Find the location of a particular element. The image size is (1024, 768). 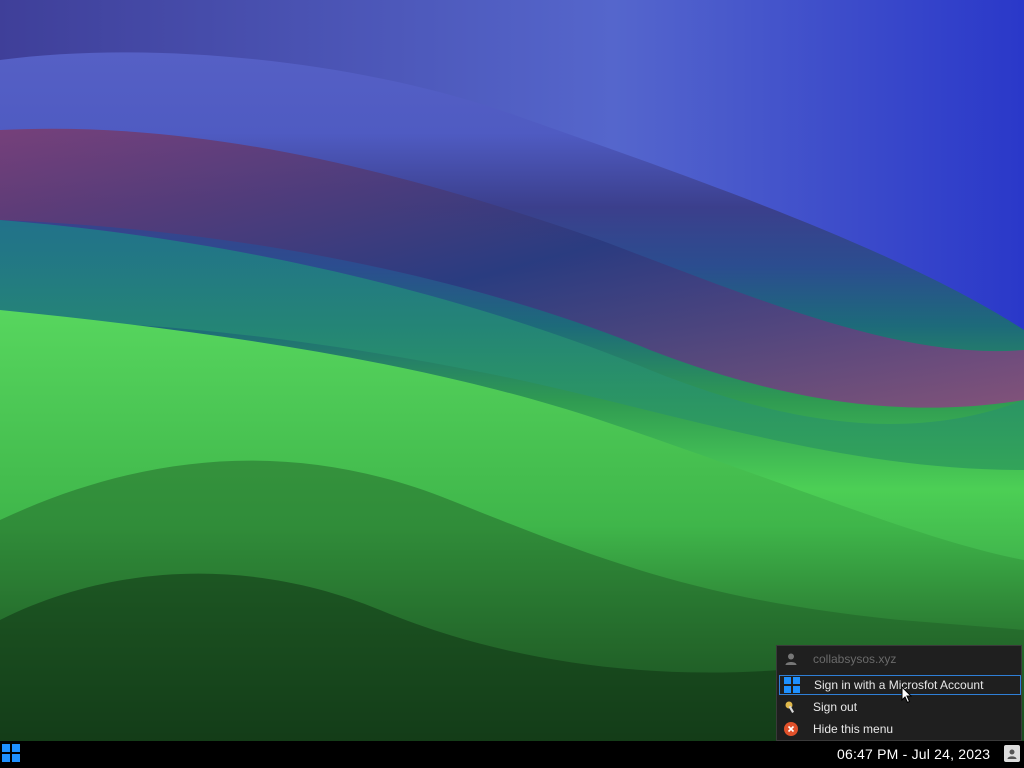

taskbar-clock: 06:47 PM - Jul 24, 2023 is located at coordinates (913, 754).